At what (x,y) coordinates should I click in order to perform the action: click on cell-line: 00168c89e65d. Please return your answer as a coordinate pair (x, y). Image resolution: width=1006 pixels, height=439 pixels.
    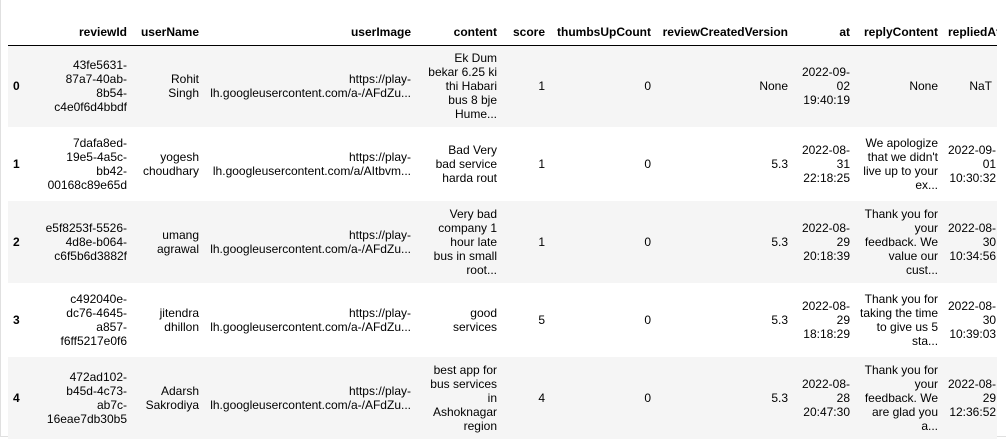
    Looking at the image, I should click on (87, 185).